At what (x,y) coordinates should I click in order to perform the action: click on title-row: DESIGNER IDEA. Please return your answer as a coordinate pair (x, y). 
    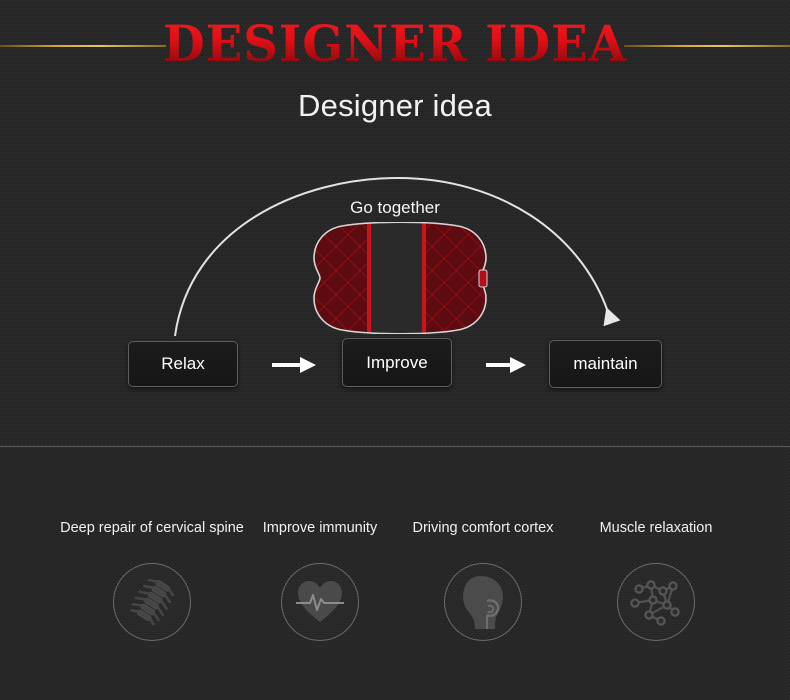
    Looking at the image, I should click on (395, 41).